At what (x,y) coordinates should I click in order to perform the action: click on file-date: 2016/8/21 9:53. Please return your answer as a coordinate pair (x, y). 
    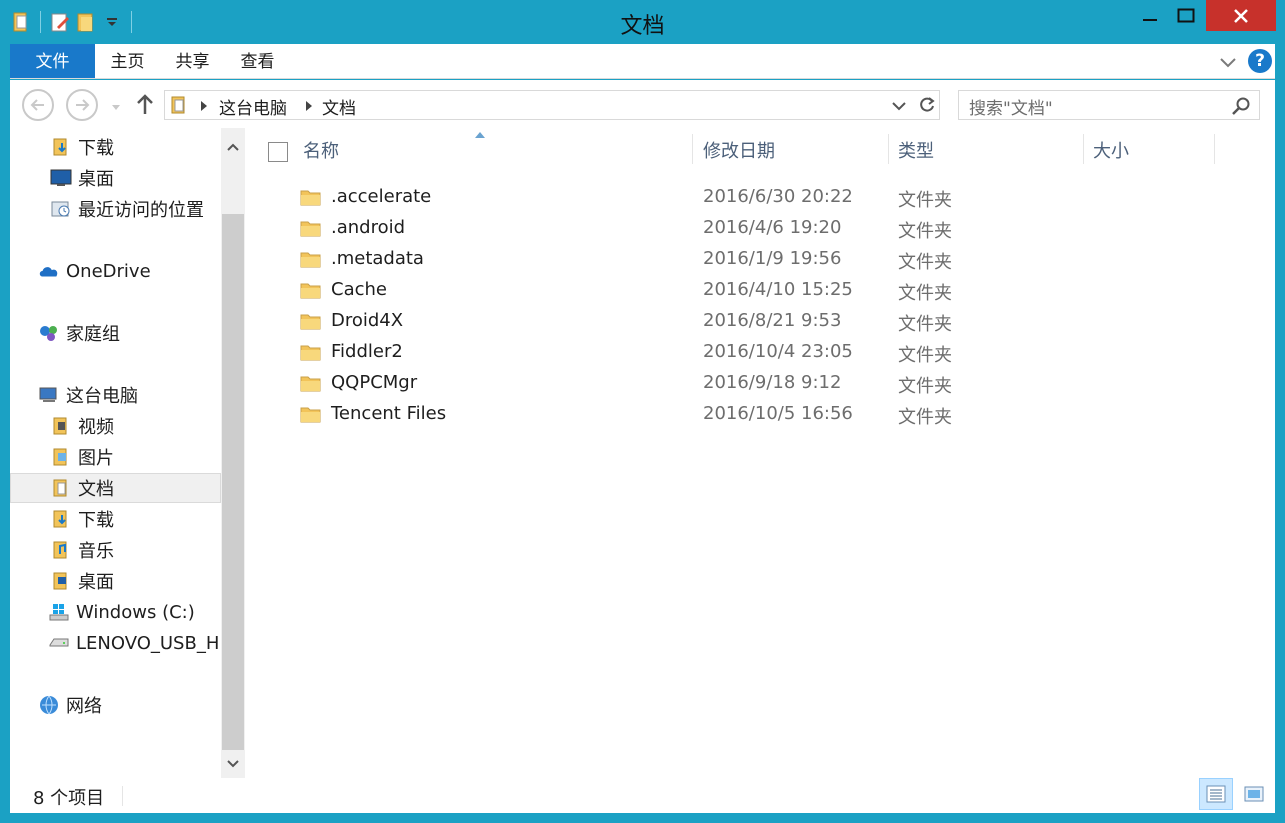
    Looking at the image, I should click on (772, 320).